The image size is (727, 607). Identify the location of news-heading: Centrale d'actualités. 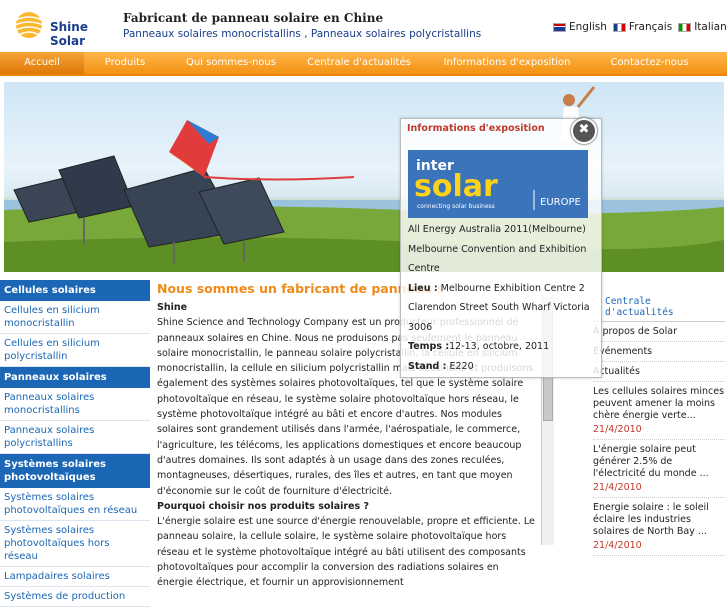
(659, 307).